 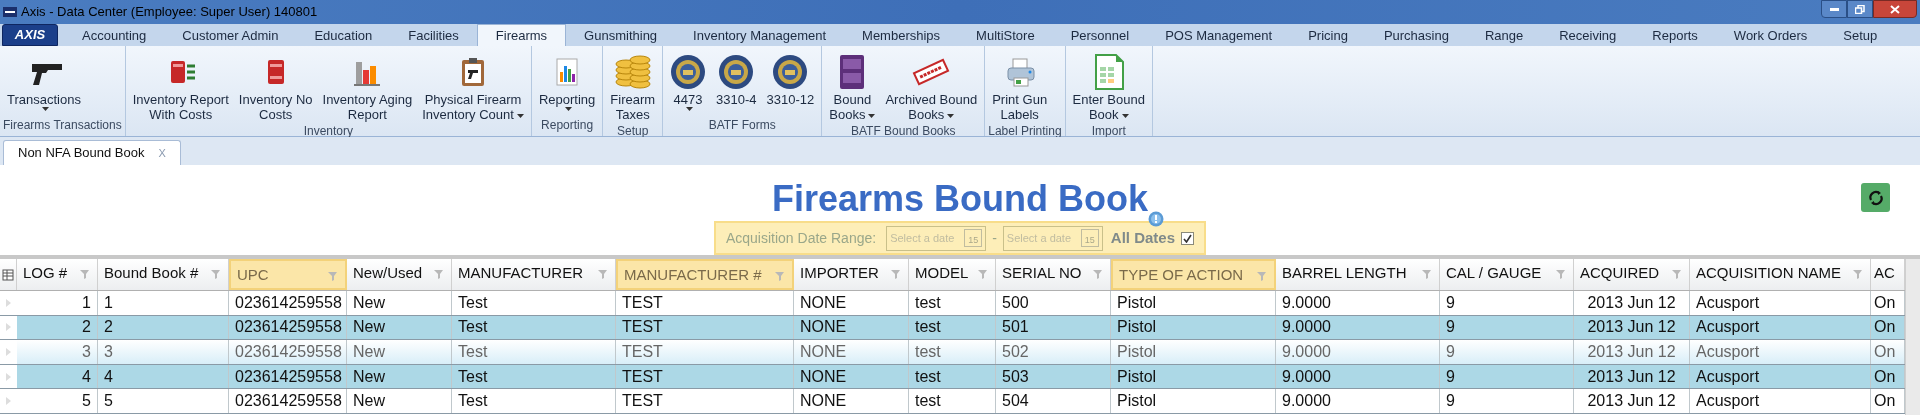 I want to click on minimize-button, so click(x=1834, y=9).